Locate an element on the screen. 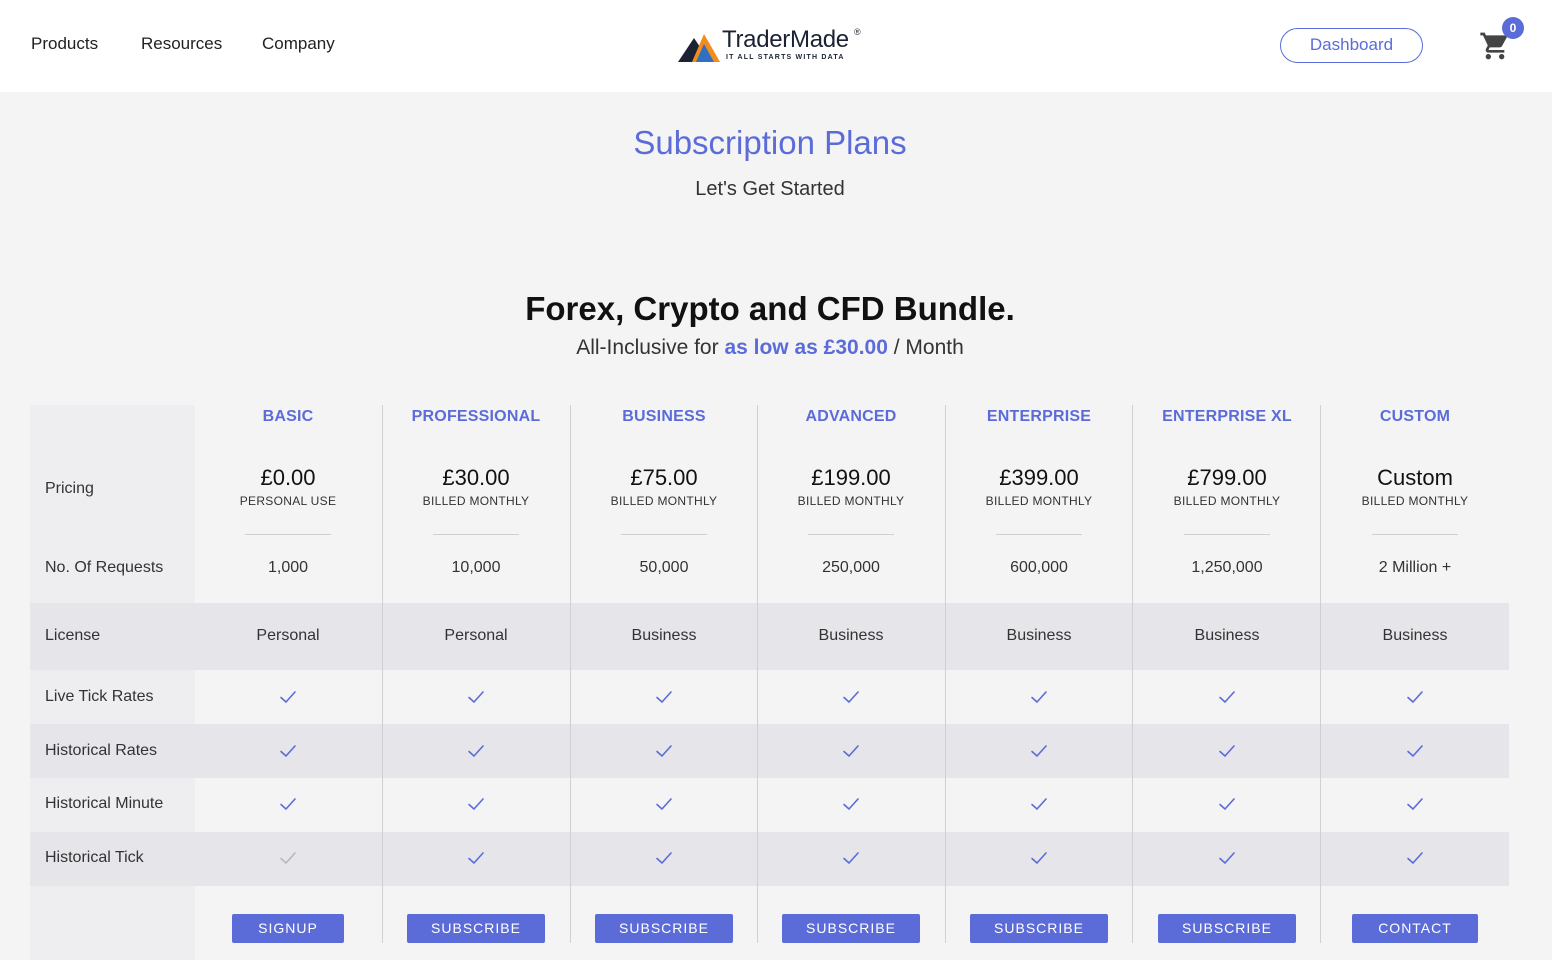  requests-value: 1,250,000 is located at coordinates (1227, 567).